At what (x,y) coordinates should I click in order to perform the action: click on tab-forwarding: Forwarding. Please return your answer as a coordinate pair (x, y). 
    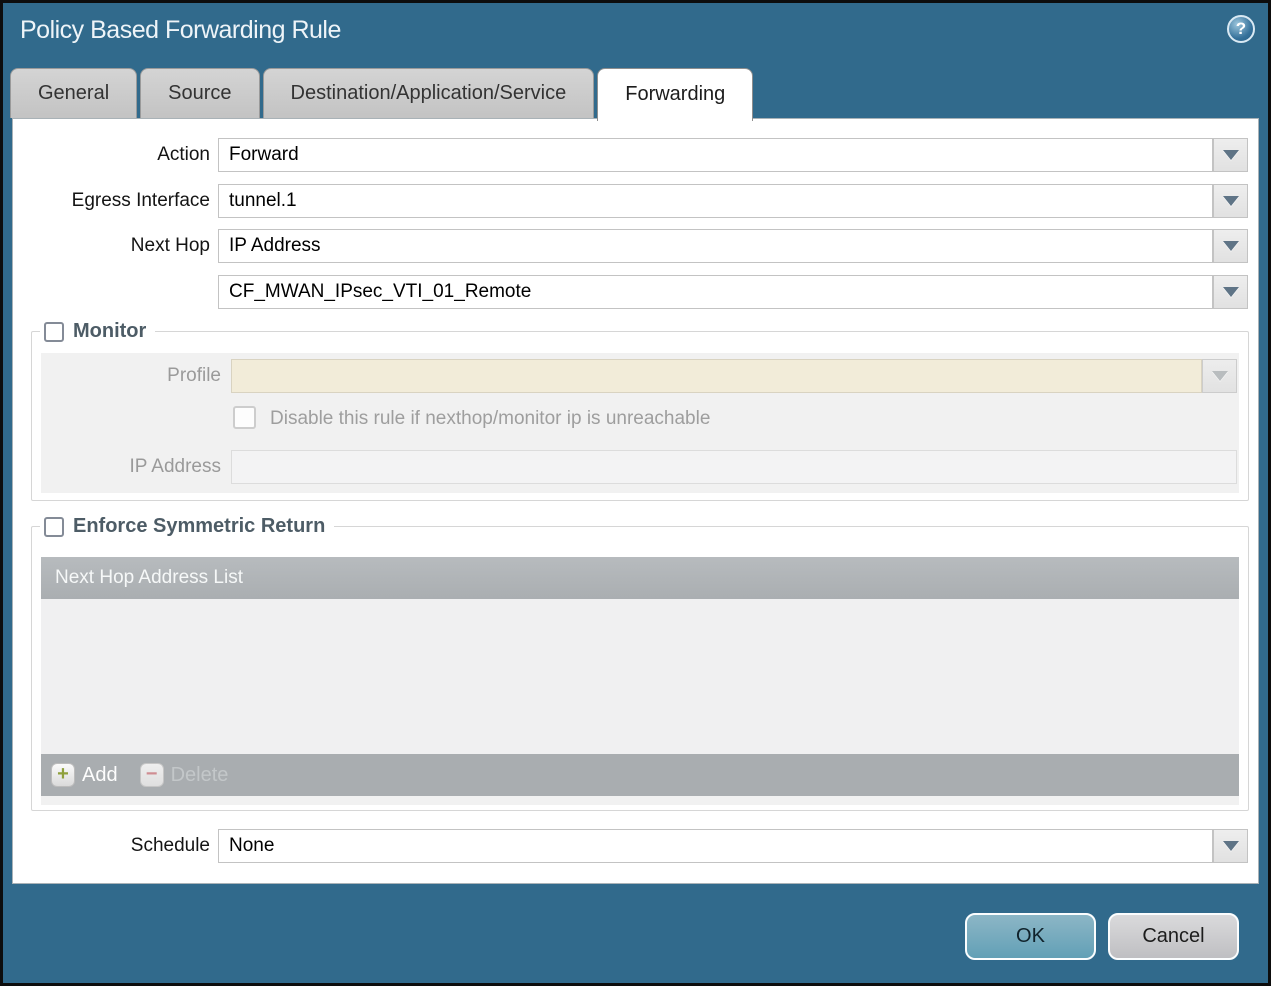
    Looking at the image, I should click on (675, 94).